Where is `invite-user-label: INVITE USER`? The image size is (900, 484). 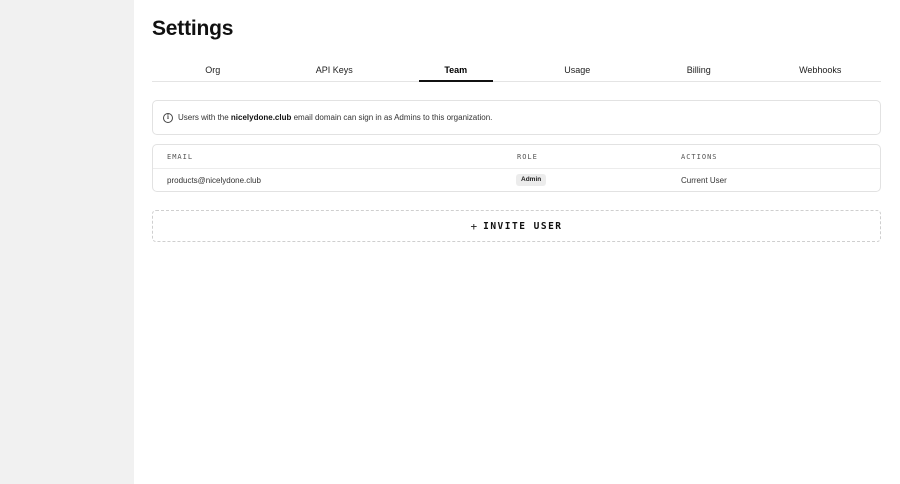
invite-user-label: INVITE USER is located at coordinates (523, 226).